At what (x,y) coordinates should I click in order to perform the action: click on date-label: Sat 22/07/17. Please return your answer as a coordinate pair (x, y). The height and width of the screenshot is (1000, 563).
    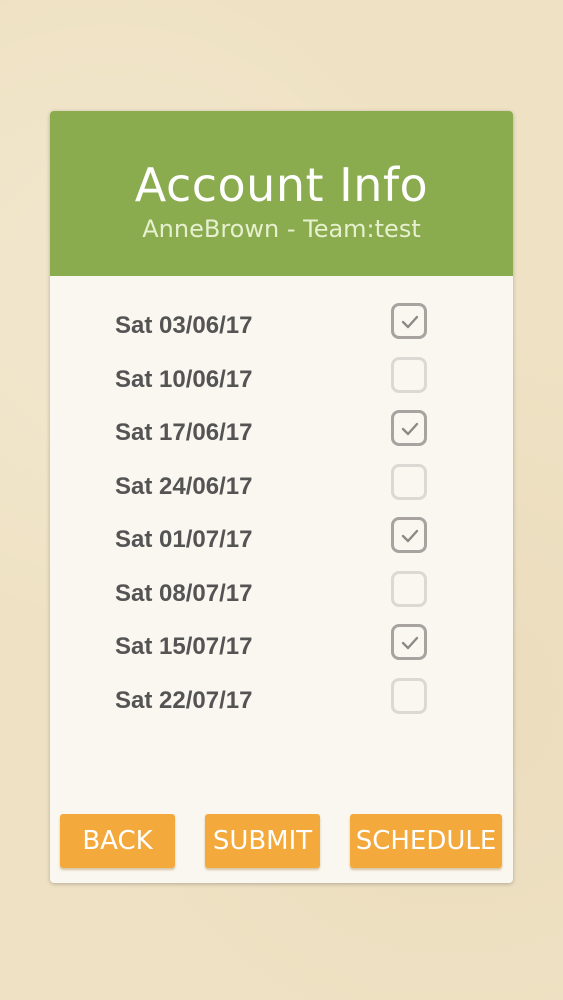
    Looking at the image, I should click on (184, 700).